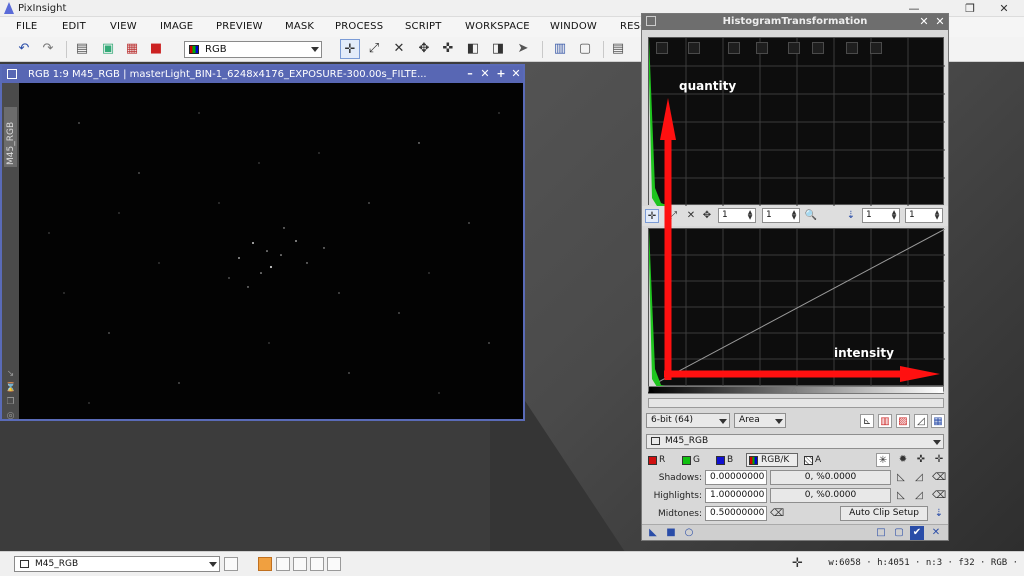 This screenshot has width=1024, height=576. I want to click on annotation-overlay, so click(800, 240).